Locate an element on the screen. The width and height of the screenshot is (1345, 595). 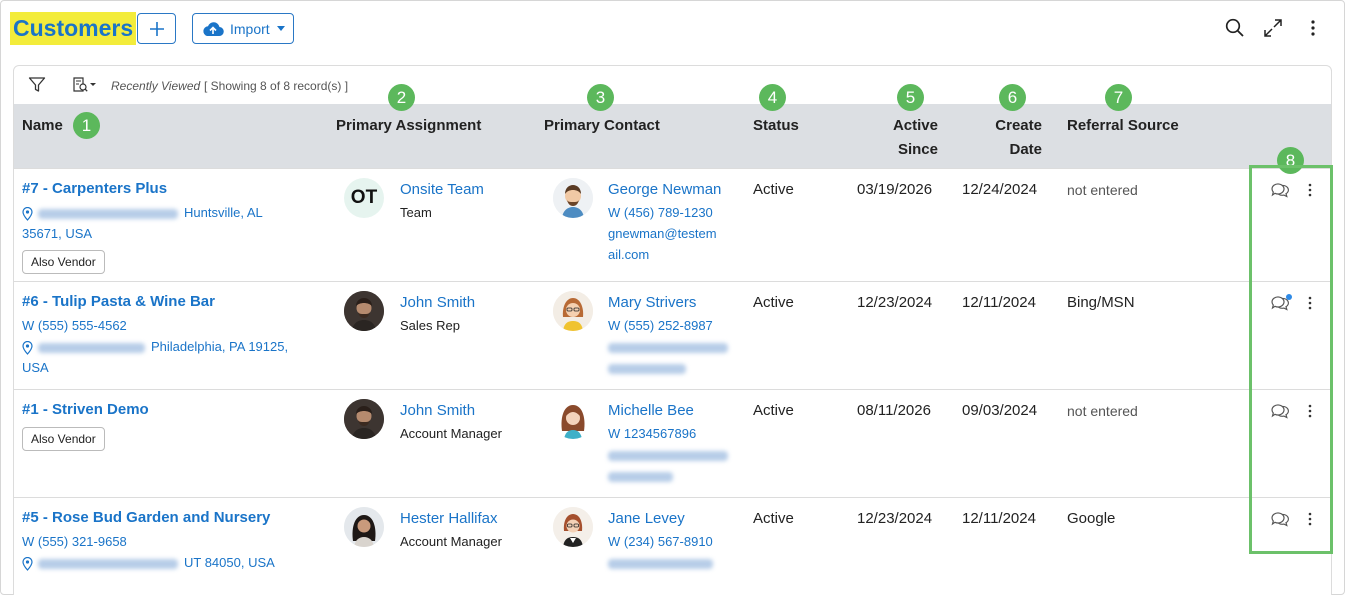
customer-name-link: #7 - Carpenters Plus is located at coordinates (94, 188).